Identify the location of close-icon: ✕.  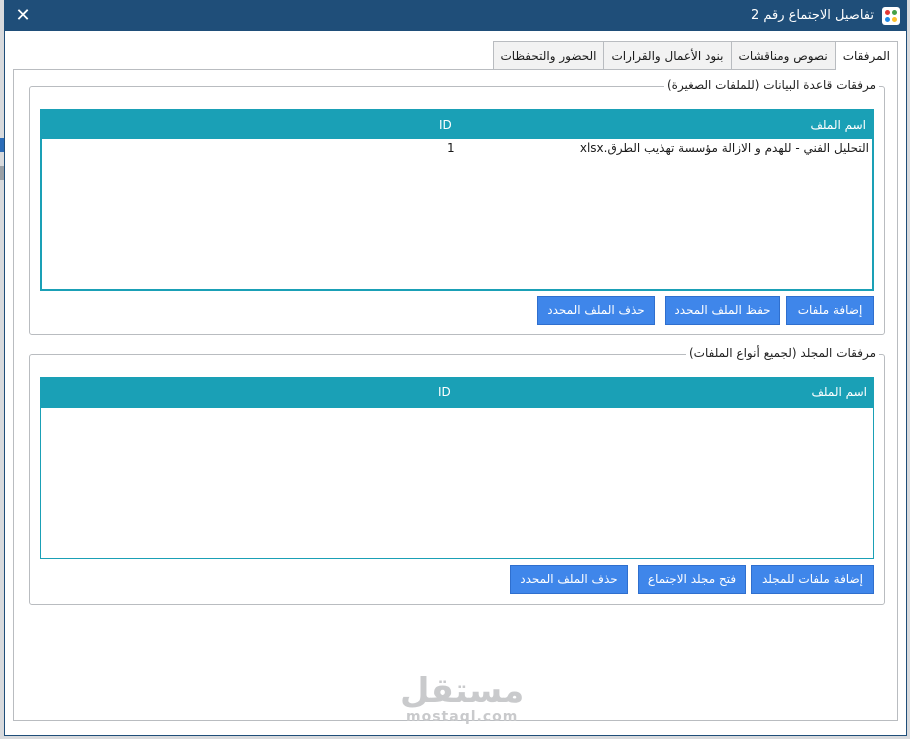
(23, 16).